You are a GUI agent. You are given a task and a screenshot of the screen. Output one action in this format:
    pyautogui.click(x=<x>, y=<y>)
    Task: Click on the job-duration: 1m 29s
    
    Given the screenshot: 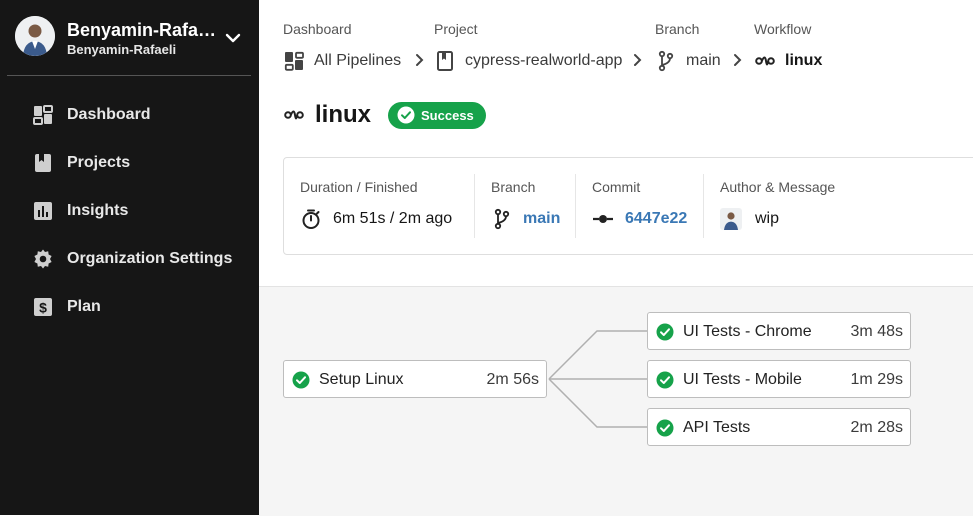 What is the action you would take?
    pyautogui.click(x=876, y=379)
    